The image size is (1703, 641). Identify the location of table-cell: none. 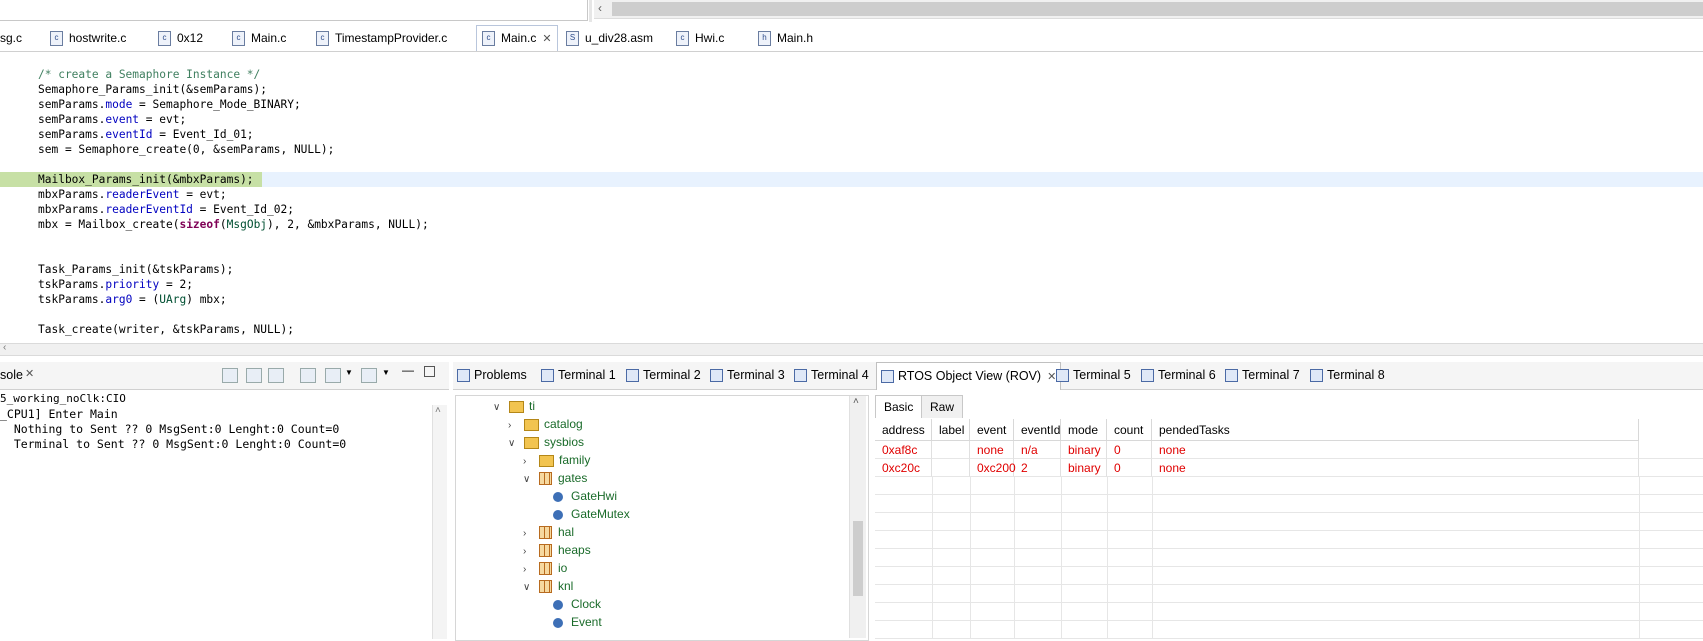
(1395, 468).